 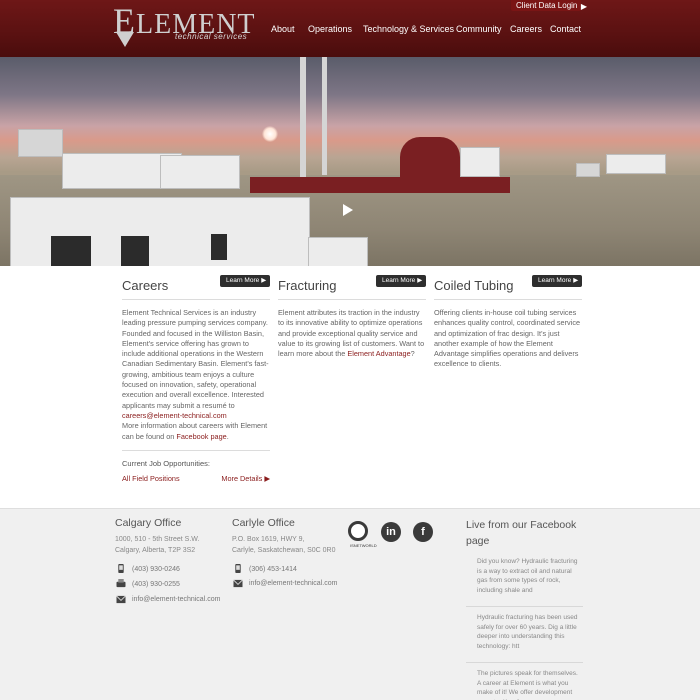 I want to click on hero-reel, so click(x=430, y=158).